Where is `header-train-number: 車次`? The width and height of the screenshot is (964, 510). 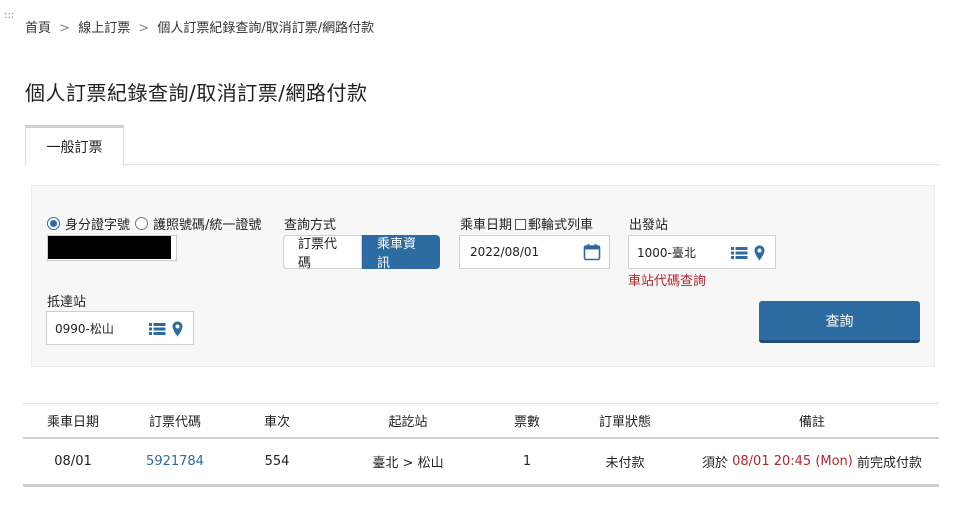 header-train-number: 車次 is located at coordinates (276, 422).